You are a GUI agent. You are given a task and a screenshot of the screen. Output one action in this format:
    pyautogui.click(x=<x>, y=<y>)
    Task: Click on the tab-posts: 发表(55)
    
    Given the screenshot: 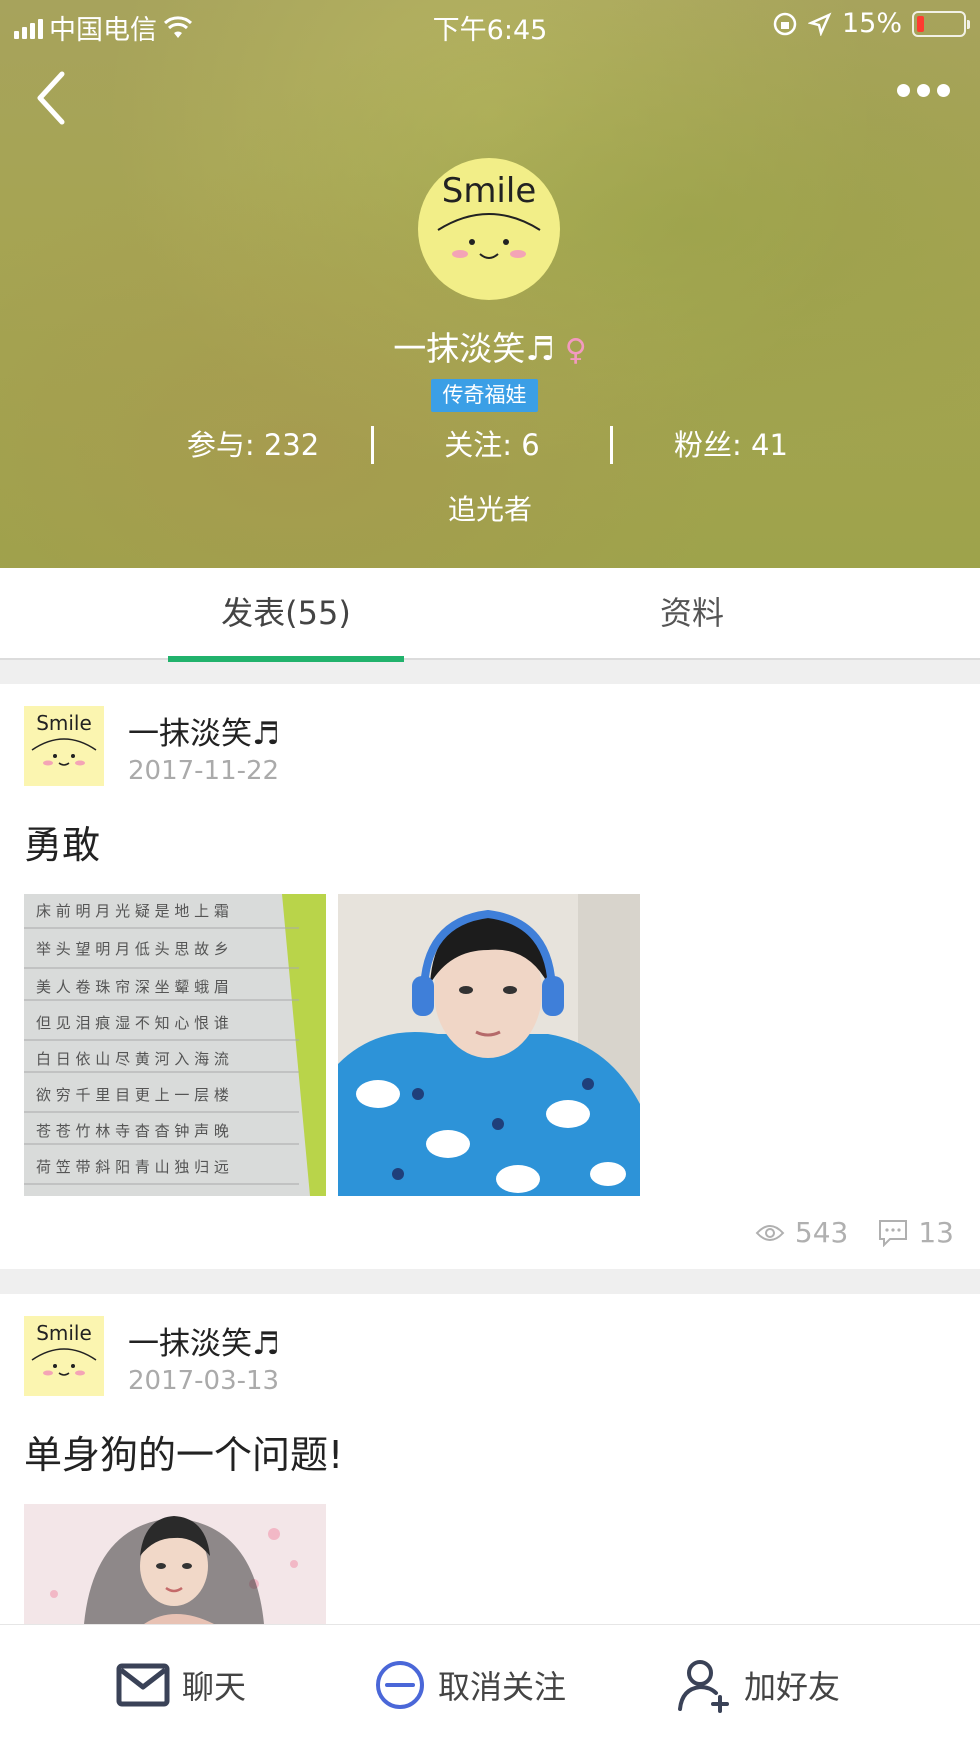 What is the action you would take?
    pyautogui.click(x=286, y=615)
    